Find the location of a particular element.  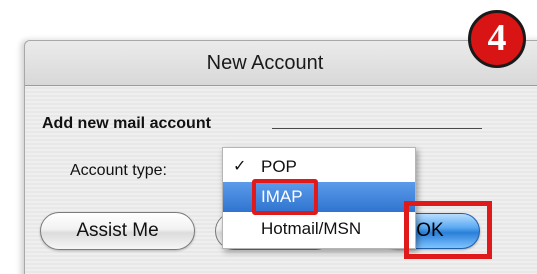

assist-me-label: Assist Me is located at coordinates (117, 230).